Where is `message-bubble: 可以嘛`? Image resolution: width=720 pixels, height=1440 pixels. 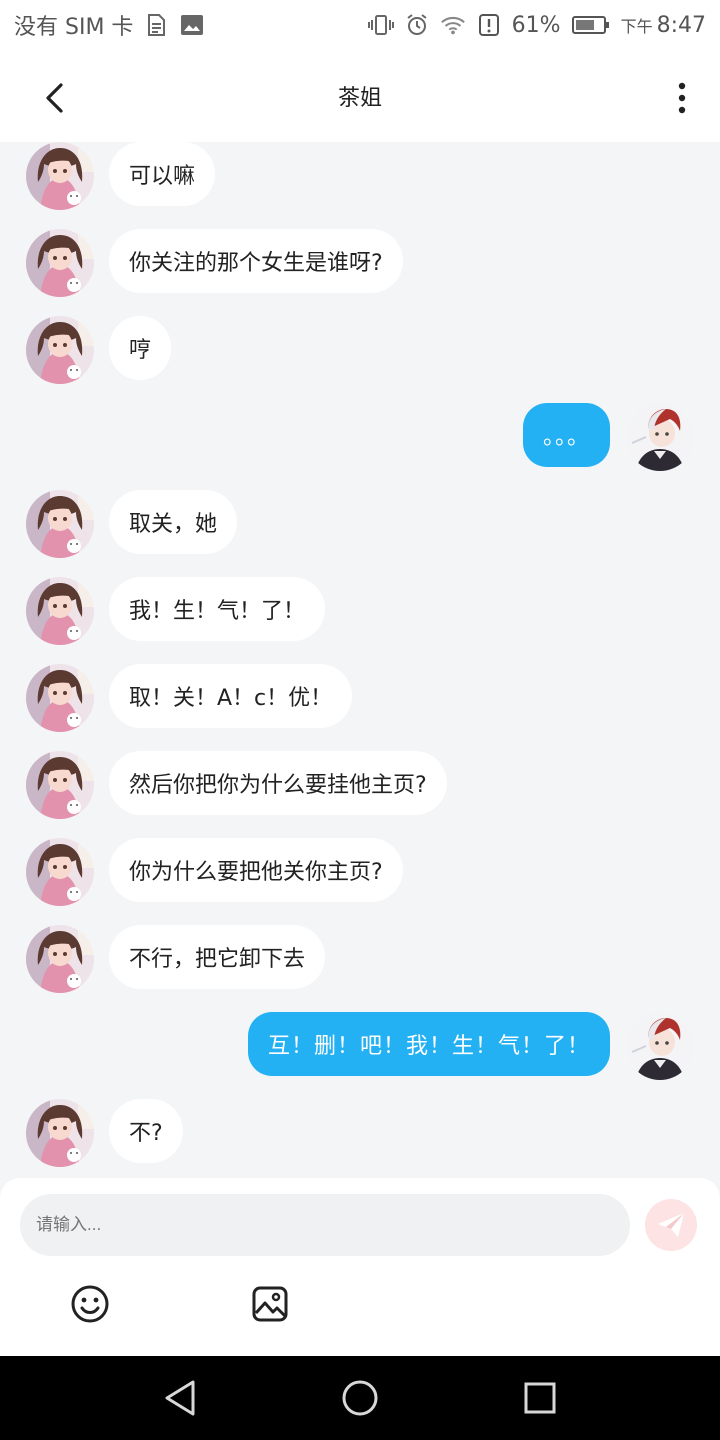 message-bubble: 可以嘛 is located at coordinates (162, 174).